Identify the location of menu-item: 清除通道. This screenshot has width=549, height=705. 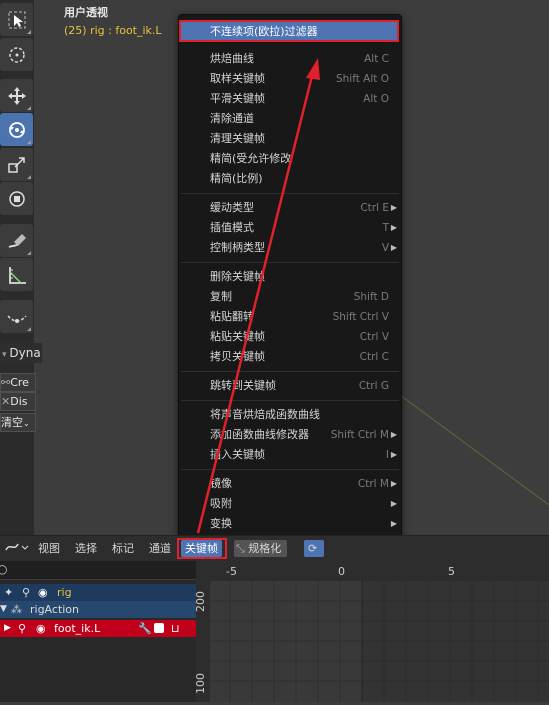
(290, 119).